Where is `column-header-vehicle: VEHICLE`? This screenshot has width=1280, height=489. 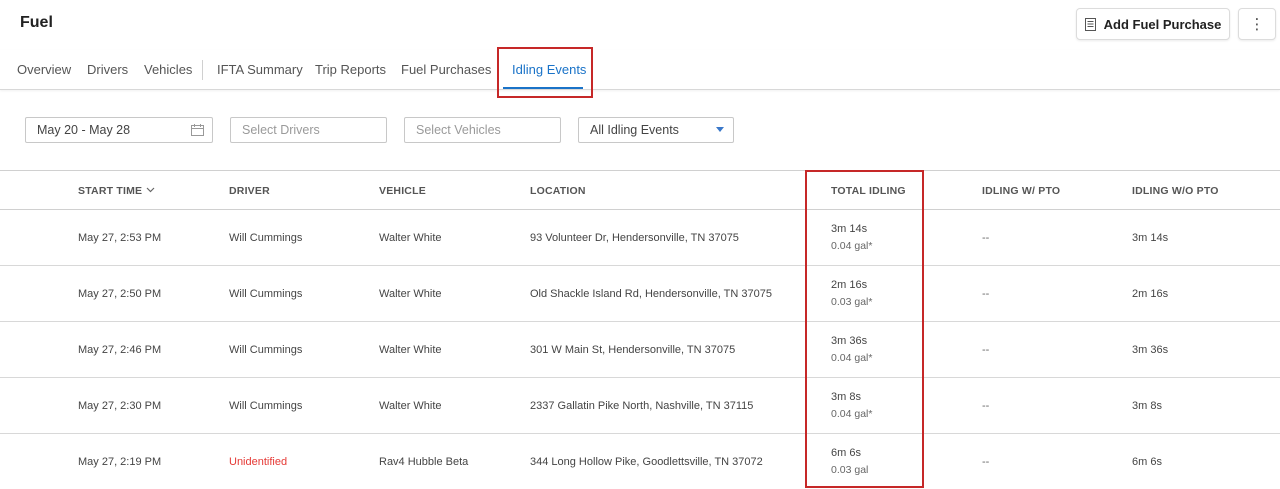
column-header-vehicle: VEHICLE is located at coordinates (402, 191).